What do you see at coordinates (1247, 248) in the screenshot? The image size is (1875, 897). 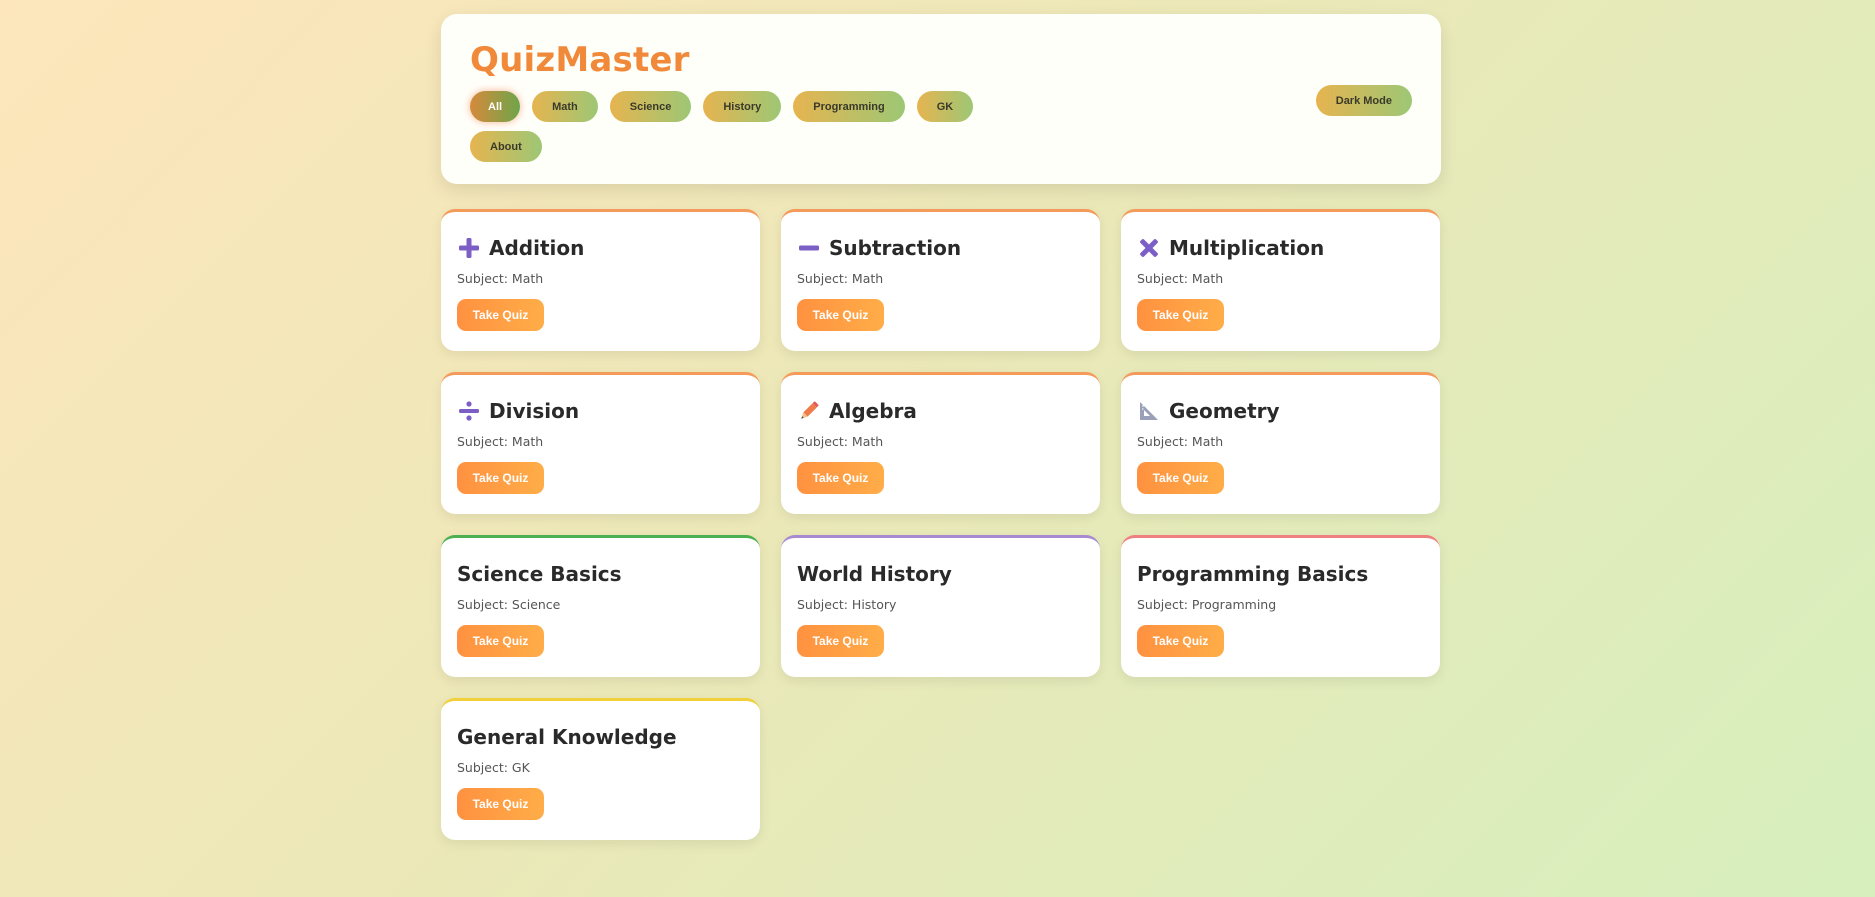 I see `card-title: Multiplication` at bounding box center [1247, 248].